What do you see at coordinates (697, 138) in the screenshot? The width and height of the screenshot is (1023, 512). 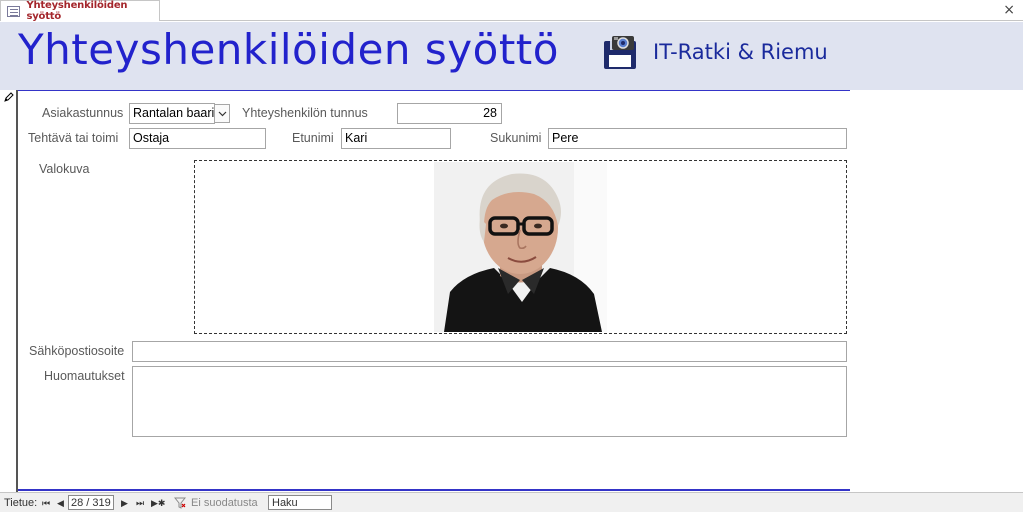 I see `last-name-field: Pere` at bounding box center [697, 138].